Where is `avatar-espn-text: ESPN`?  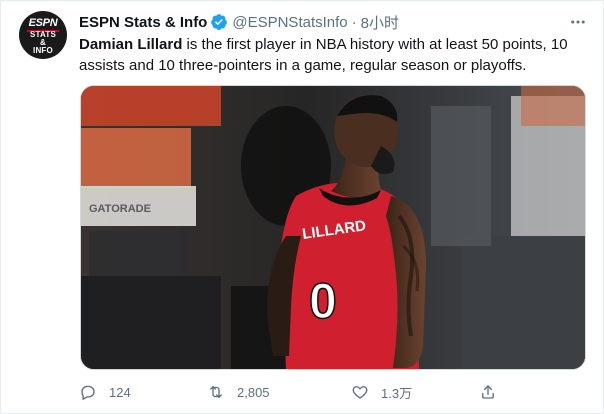 avatar-espn-text: ESPN is located at coordinates (43, 23).